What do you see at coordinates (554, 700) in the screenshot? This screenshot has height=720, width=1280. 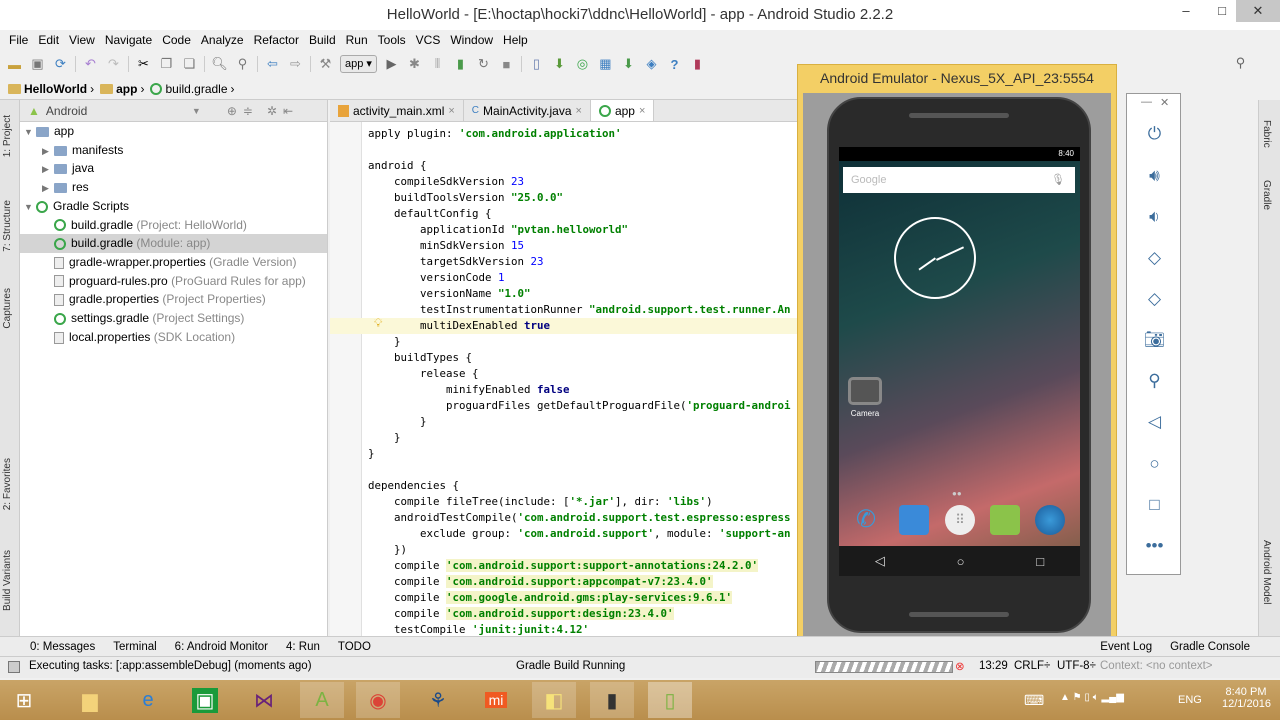 I see `sticky-notes-icon: ◧` at bounding box center [554, 700].